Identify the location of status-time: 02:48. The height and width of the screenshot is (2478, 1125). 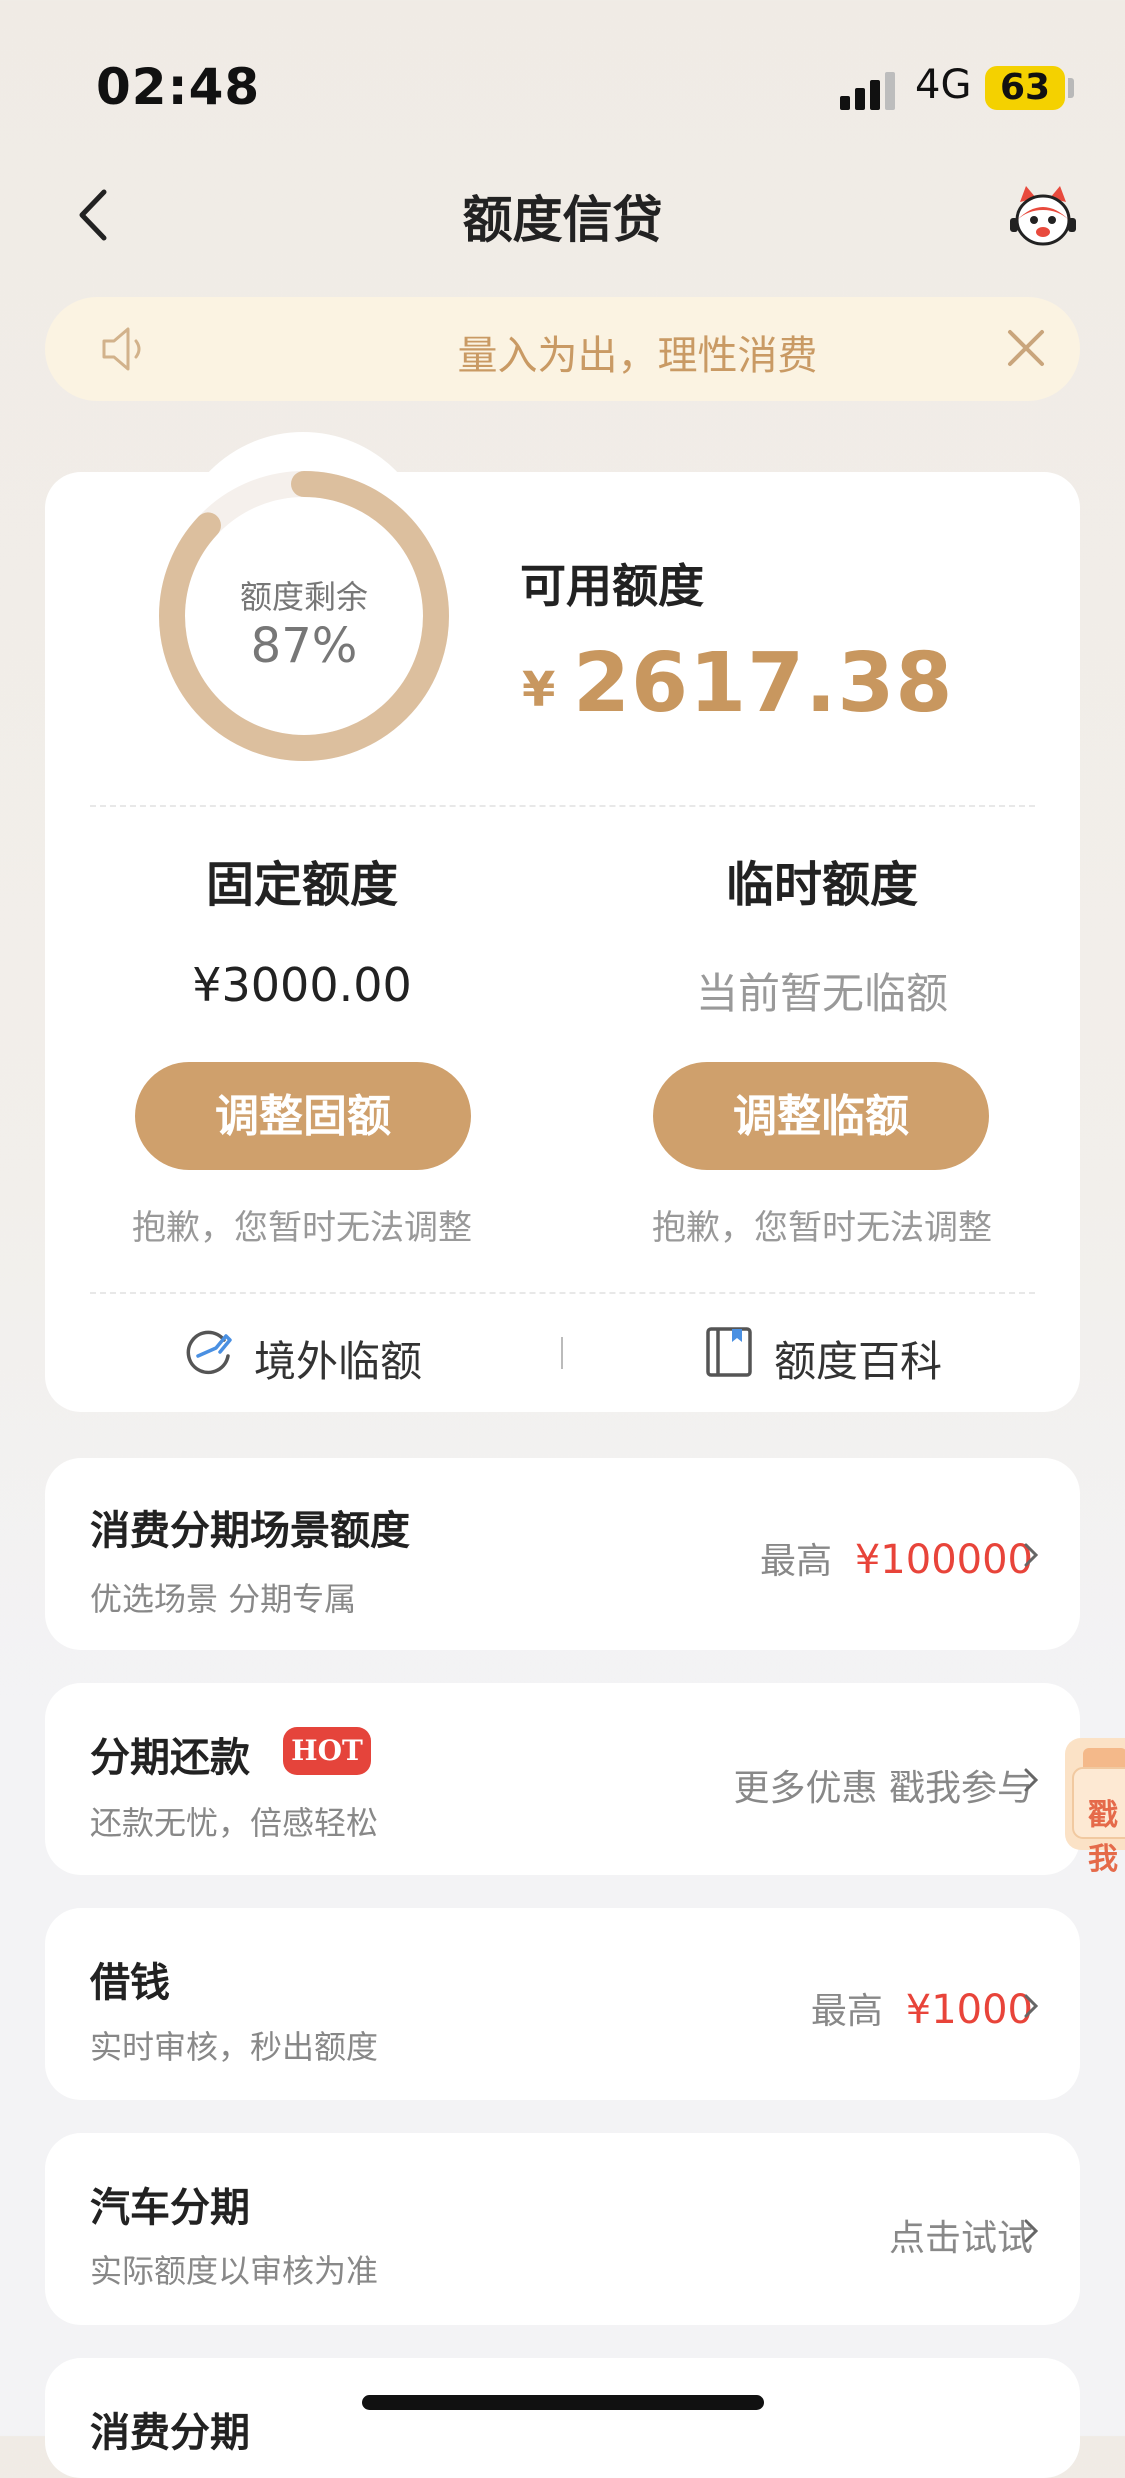
(178, 87).